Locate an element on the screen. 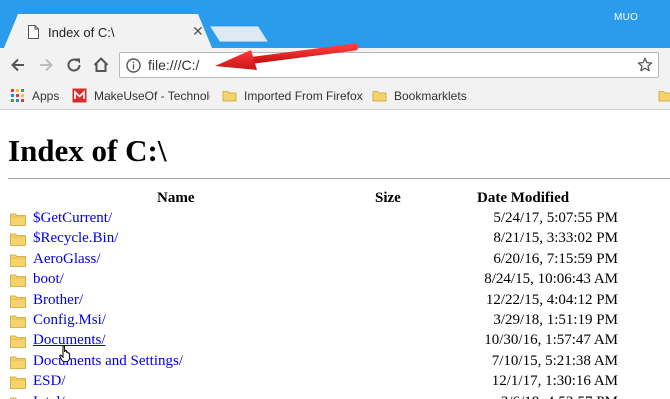 This screenshot has width=670, height=399. bookmark-label: Imported From Firefox is located at coordinates (303, 96).